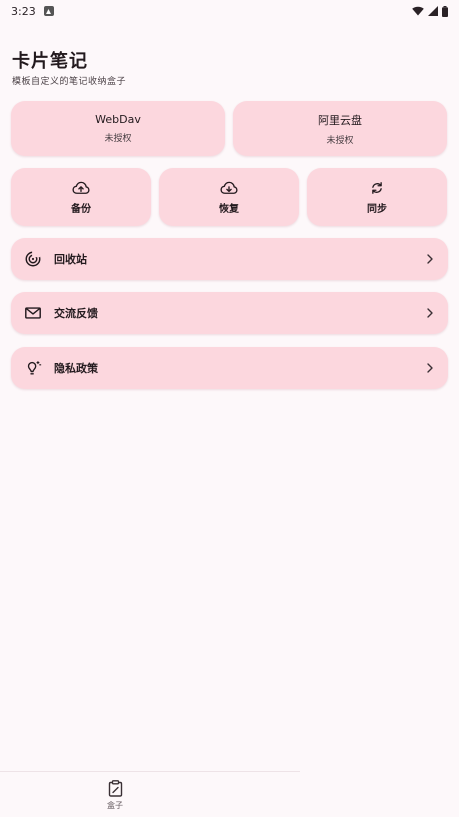 The image size is (459, 817). What do you see at coordinates (340, 128) in the screenshot?
I see `aliyun-drive-card: 阿里云盘 未授权` at bounding box center [340, 128].